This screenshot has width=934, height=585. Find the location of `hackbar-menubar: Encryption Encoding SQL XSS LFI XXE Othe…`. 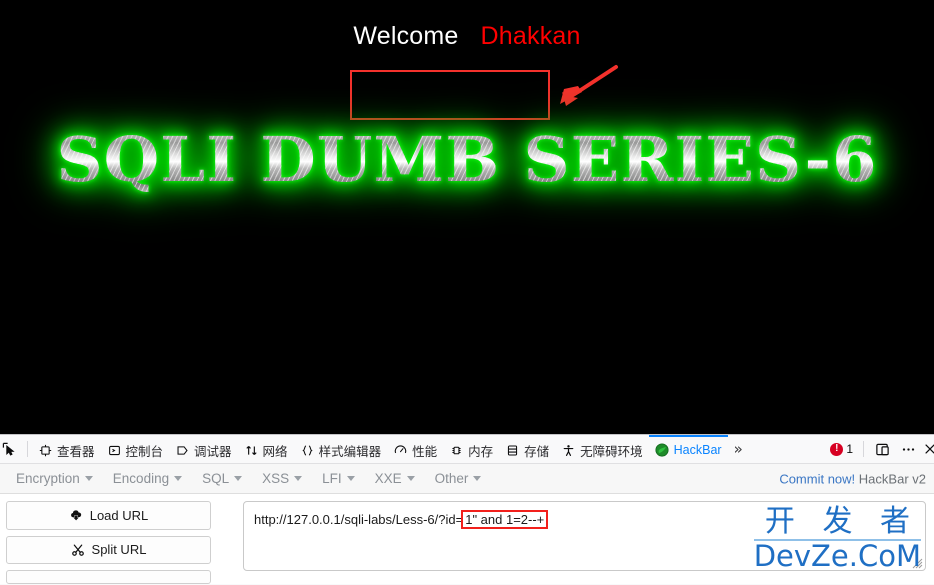

hackbar-menubar: Encryption Encoding SQL XSS LFI XXE Othe… is located at coordinates (467, 479).